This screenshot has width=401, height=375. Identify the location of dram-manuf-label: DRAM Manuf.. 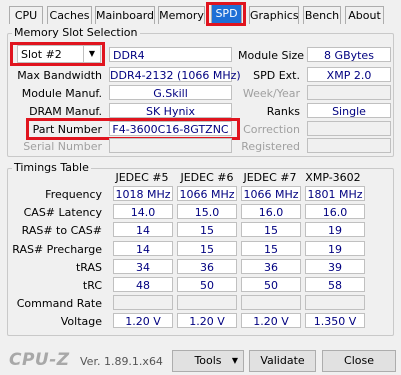
(65, 111).